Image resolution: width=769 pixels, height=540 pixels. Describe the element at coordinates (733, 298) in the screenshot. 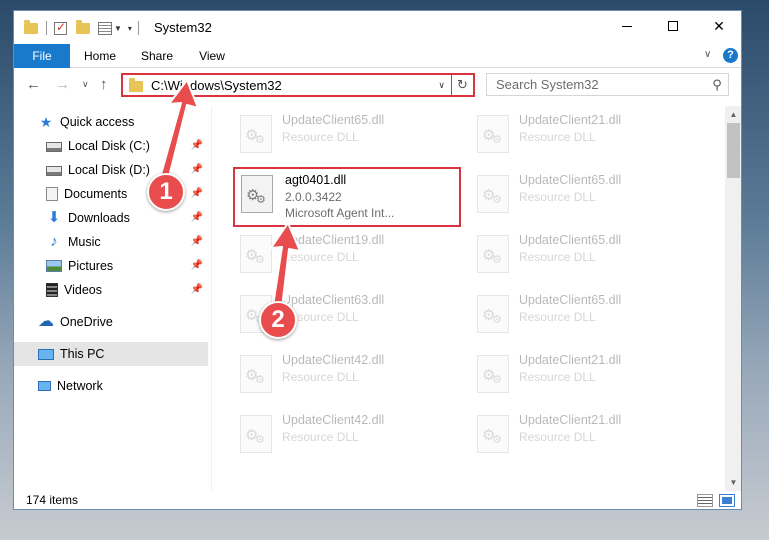

I see `vertical-scrollbar: ▲ ▼` at that location.